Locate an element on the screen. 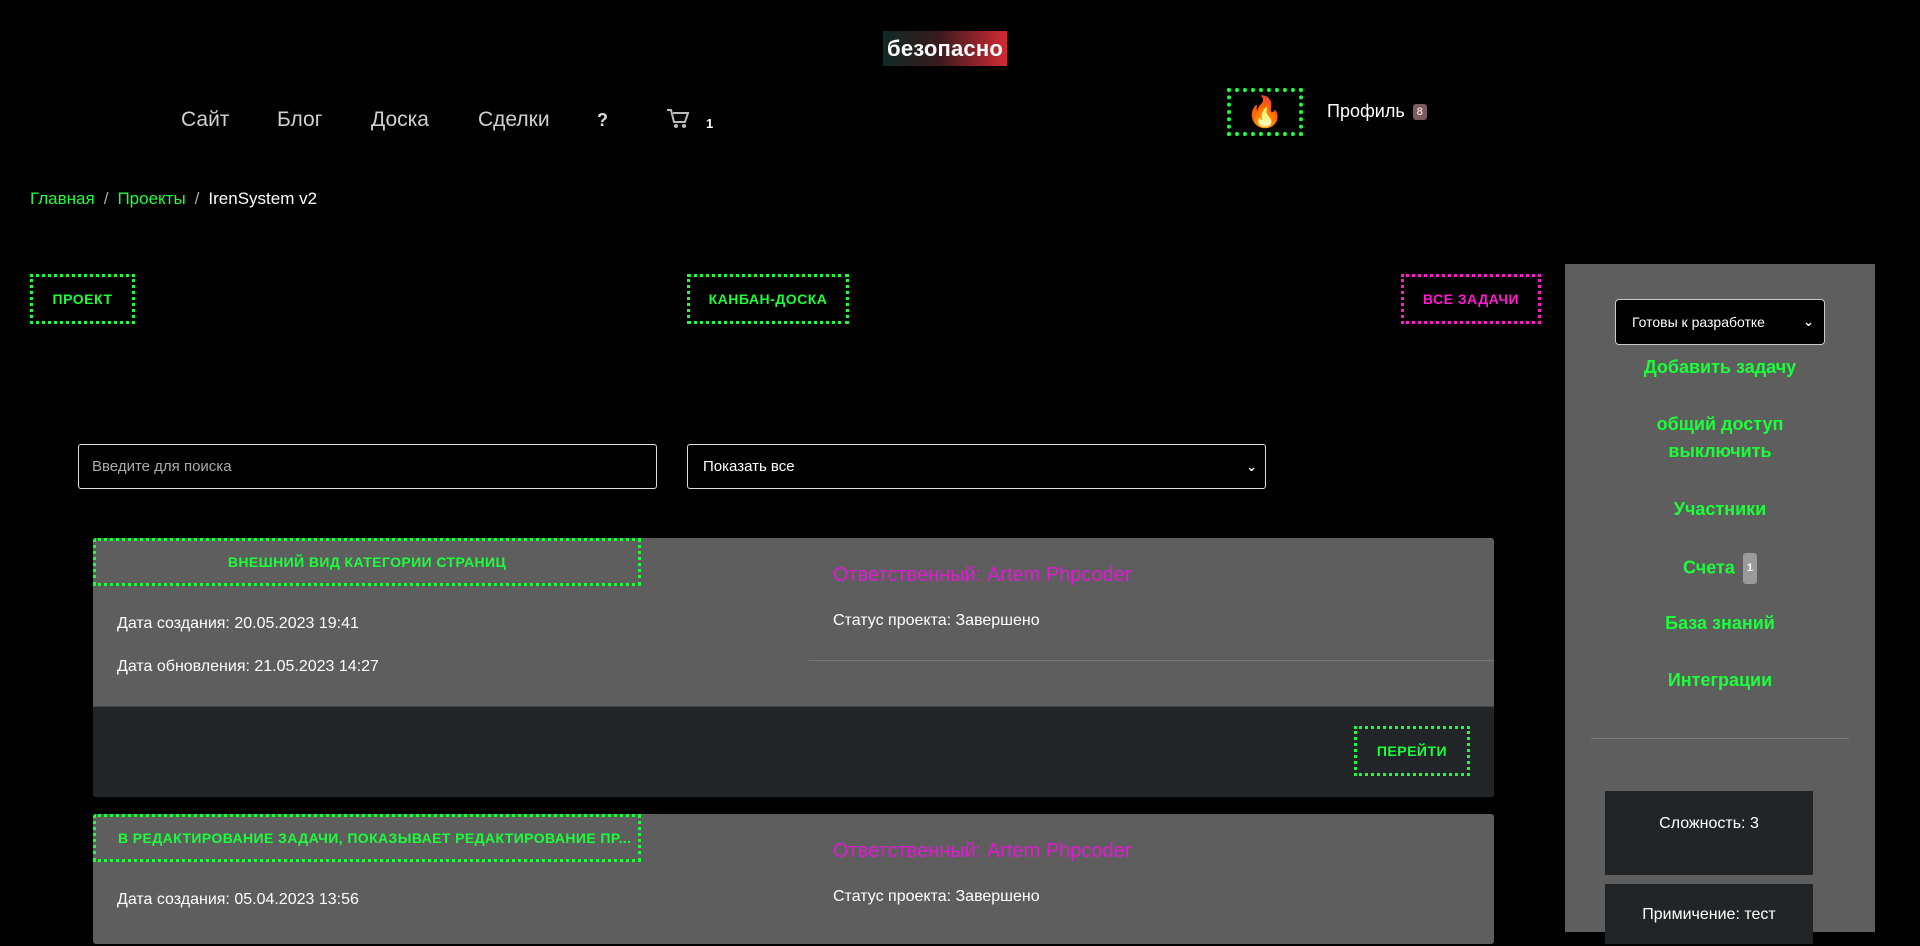  sidebar-divider is located at coordinates (1720, 738).